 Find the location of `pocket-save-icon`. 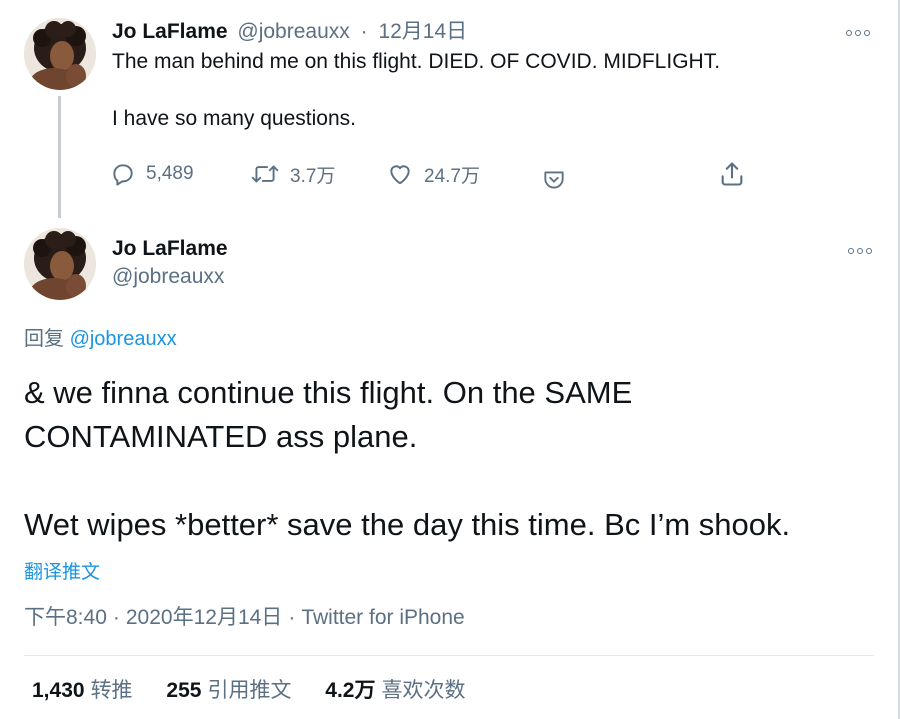

pocket-save-icon is located at coordinates (554, 180).